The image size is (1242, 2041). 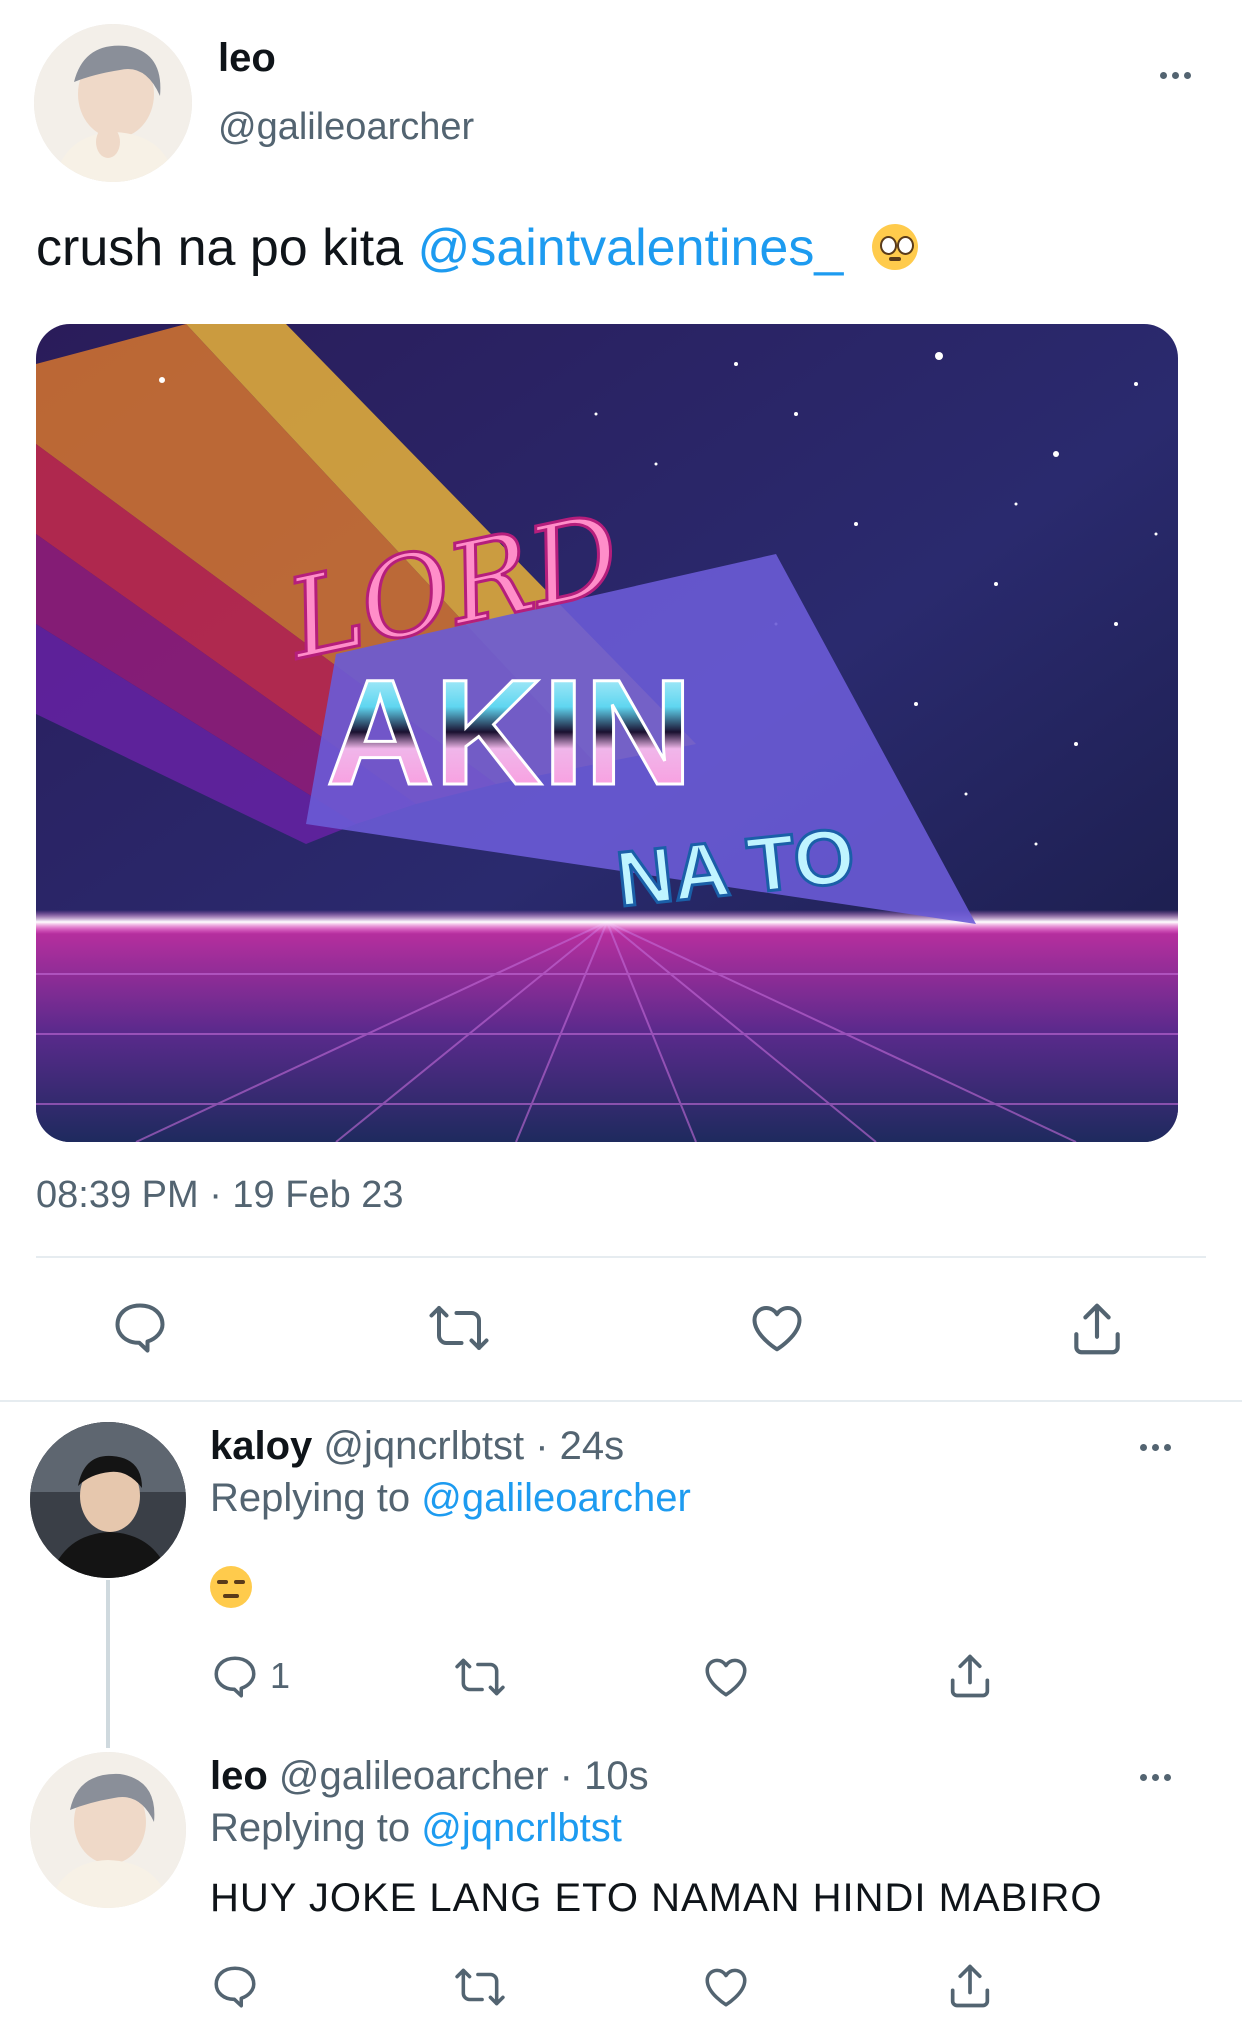 I want to click on reply-count: 1, so click(x=280, y=1675).